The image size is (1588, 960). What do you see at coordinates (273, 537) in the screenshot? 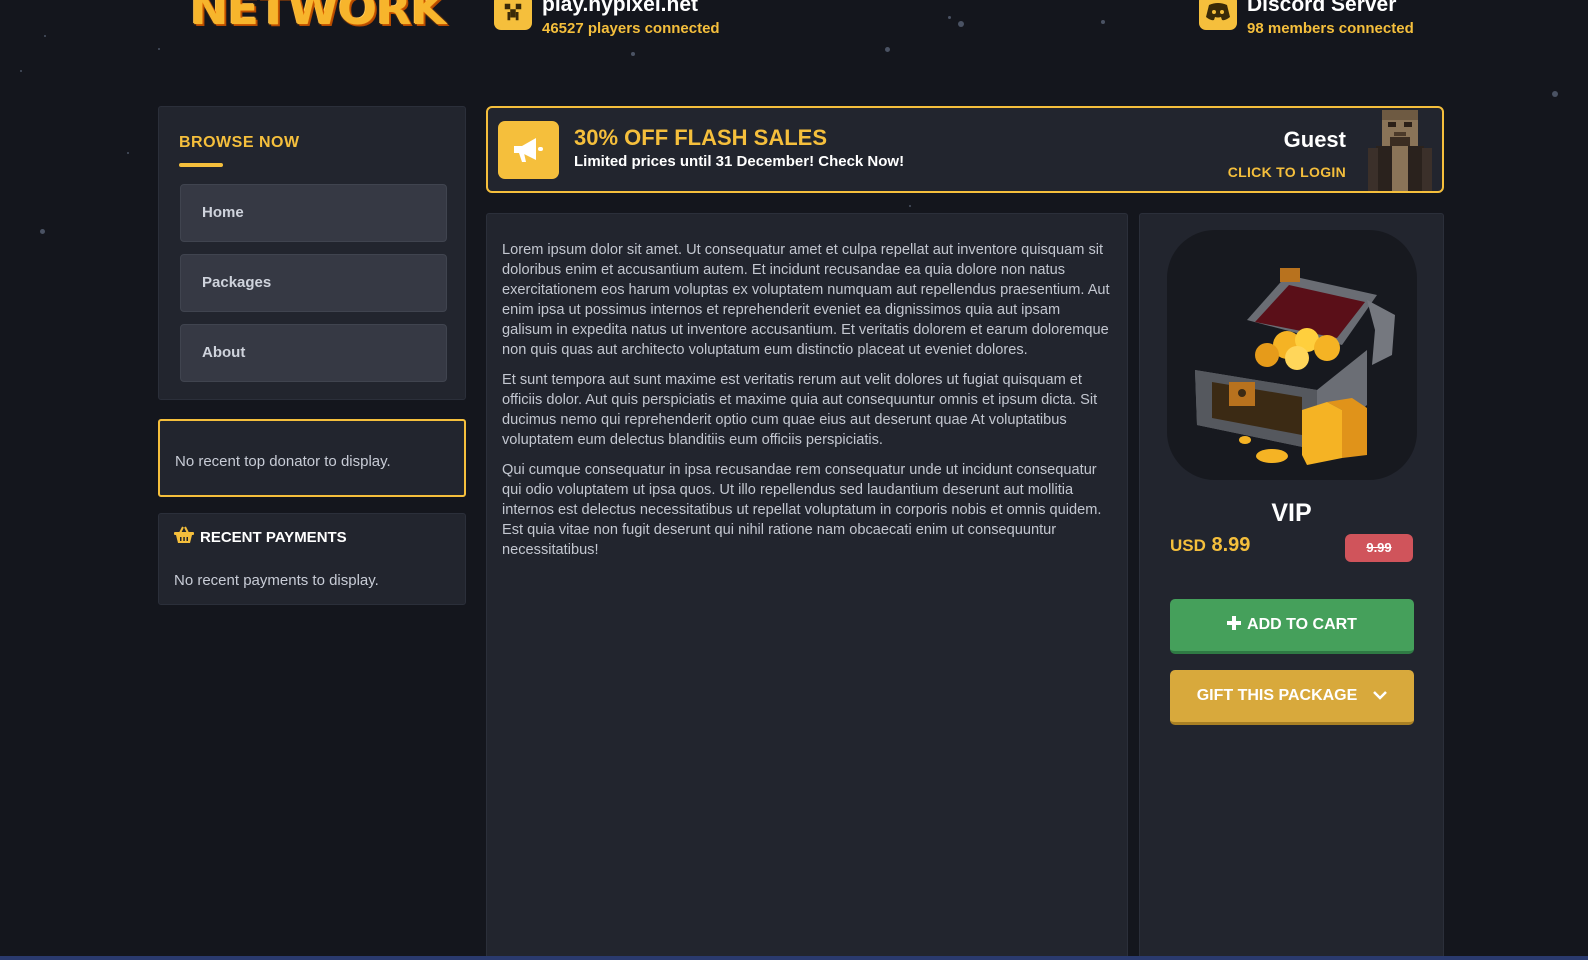
I see `recent-payments-title: RECENT PAYMENTS` at bounding box center [273, 537].